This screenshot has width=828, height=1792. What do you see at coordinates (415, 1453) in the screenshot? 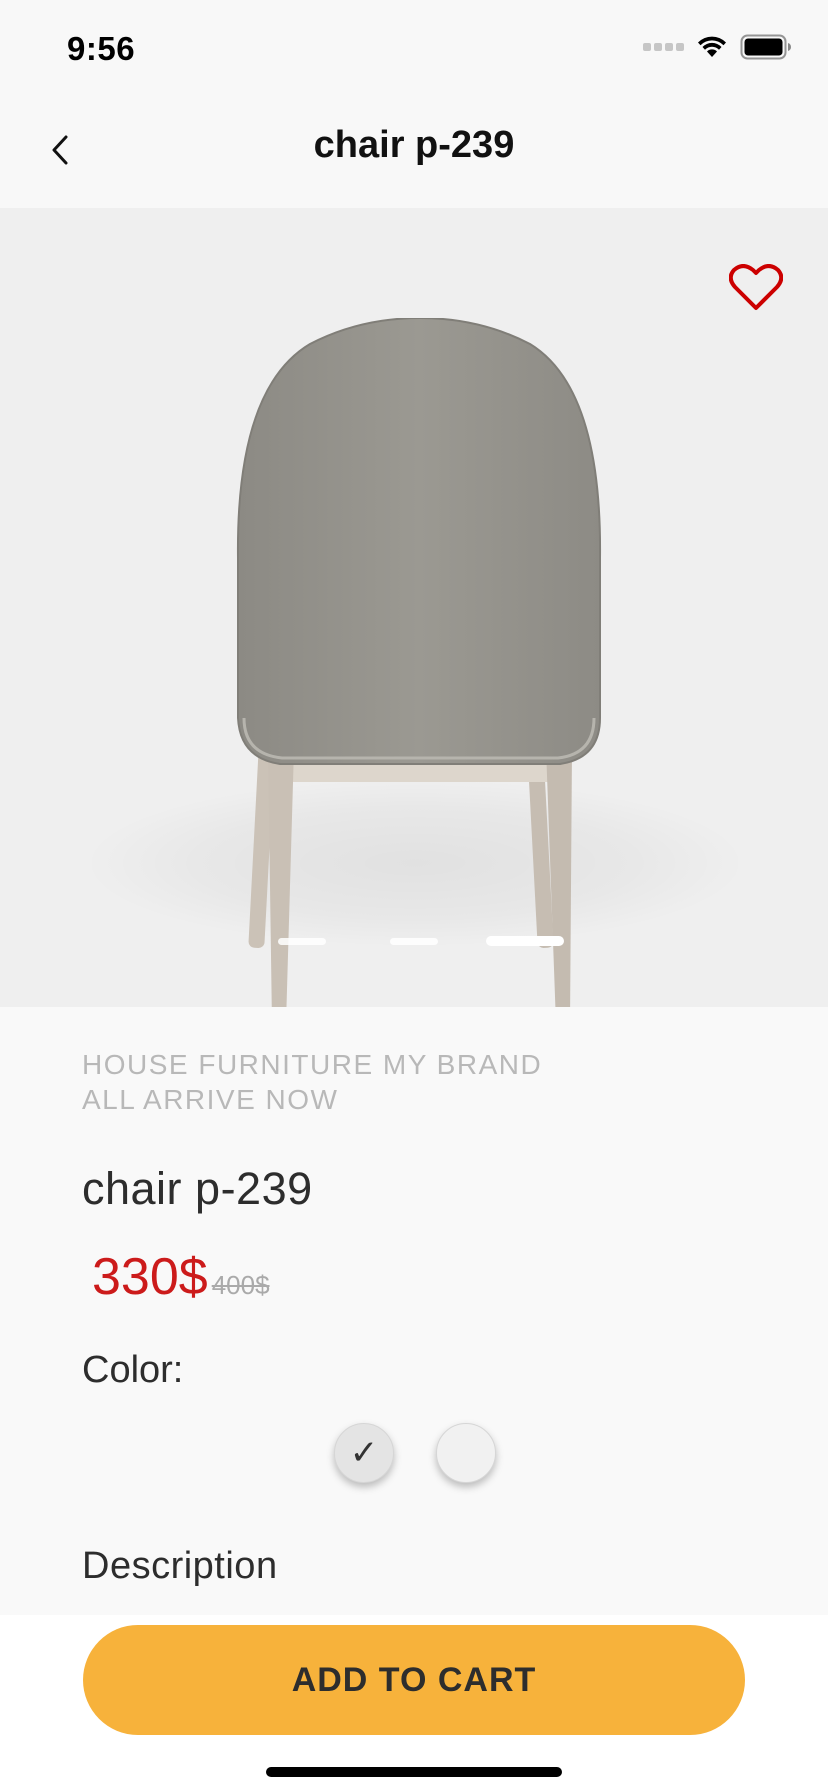
I see `color-swatches: ✓` at bounding box center [415, 1453].